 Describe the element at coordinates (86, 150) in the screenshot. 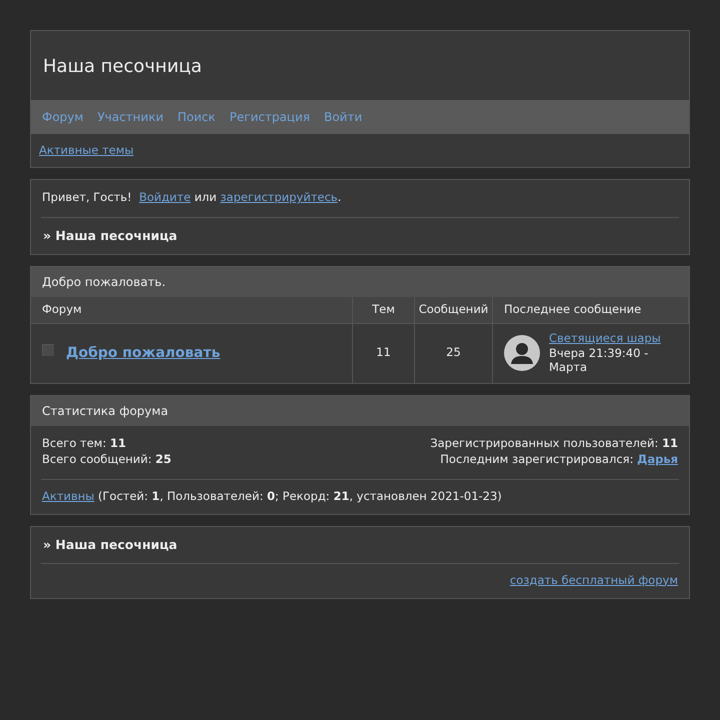

I see `active-topics-link: Активные темы` at that location.